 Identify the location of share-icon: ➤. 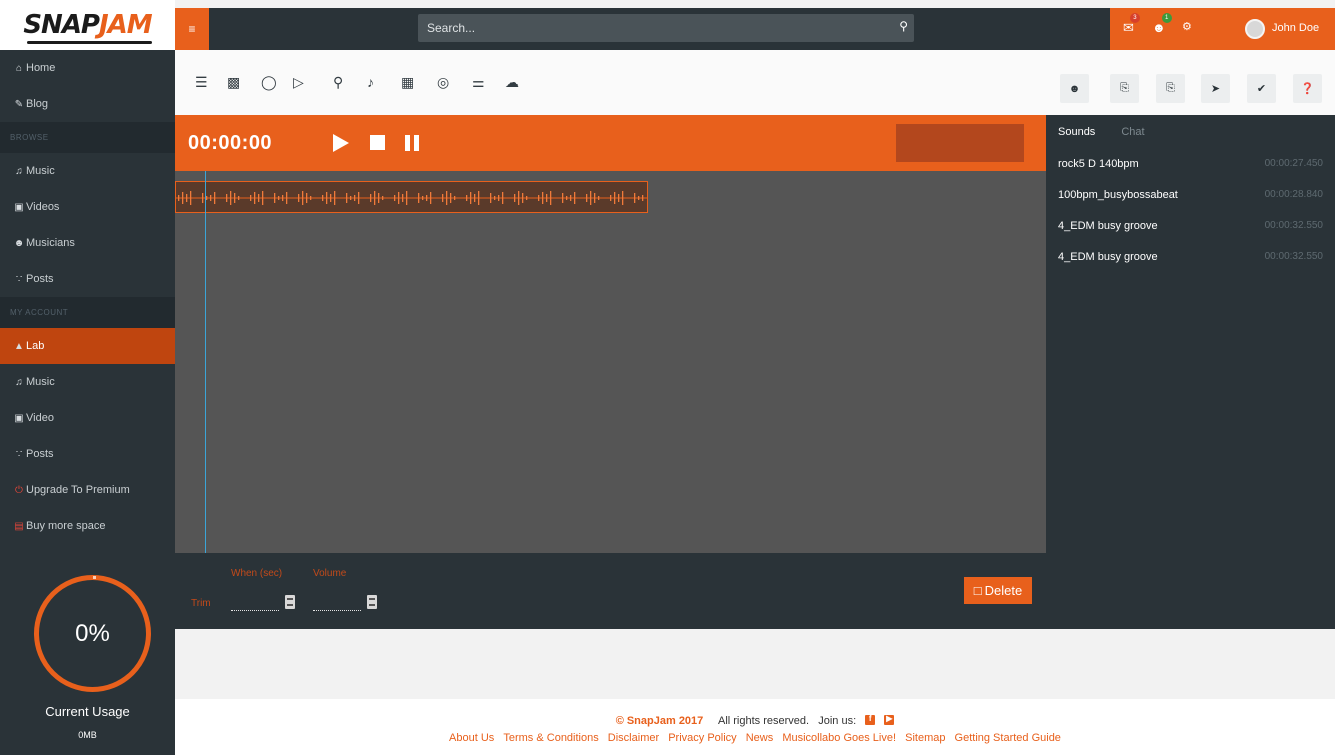
(1215, 89).